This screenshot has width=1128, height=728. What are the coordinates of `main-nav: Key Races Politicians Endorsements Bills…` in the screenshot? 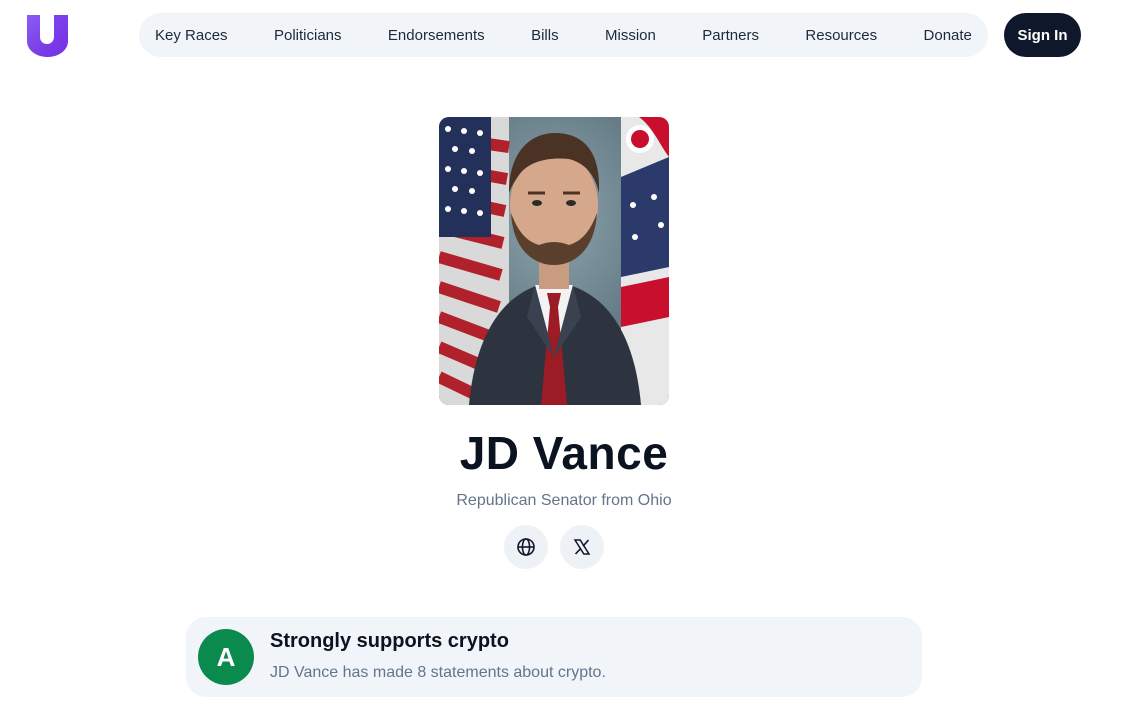 It's located at (563, 35).